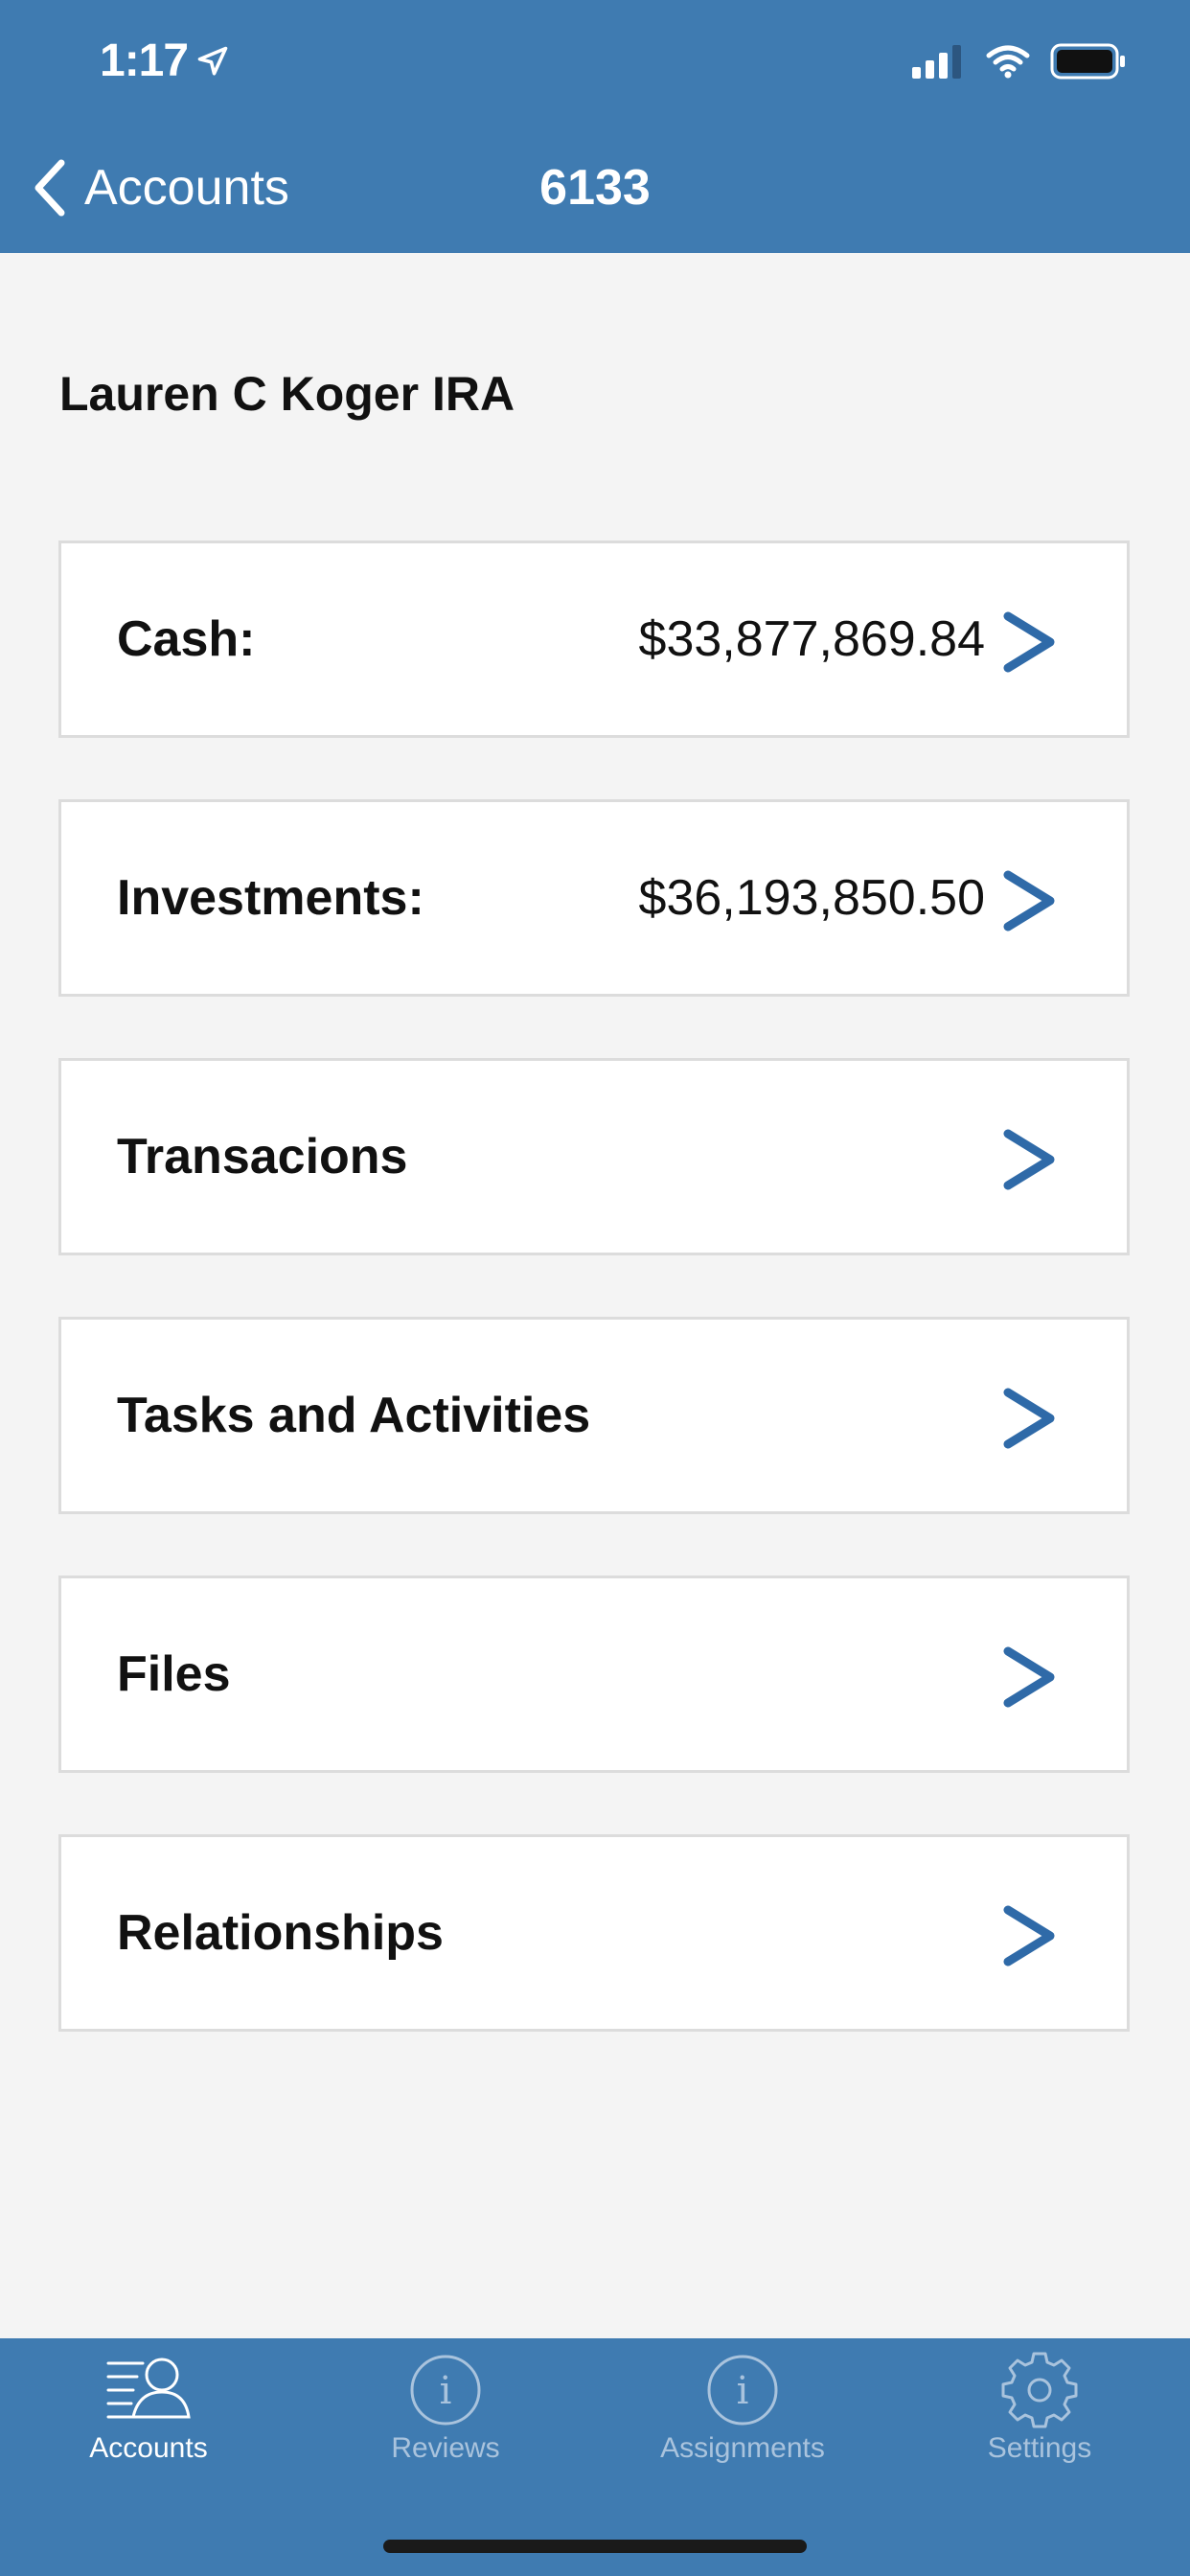 The width and height of the screenshot is (1190, 2576). What do you see at coordinates (1039, 2448) in the screenshot?
I see `tab-settings-label: Settings` at bounding box center [1039, 2448].